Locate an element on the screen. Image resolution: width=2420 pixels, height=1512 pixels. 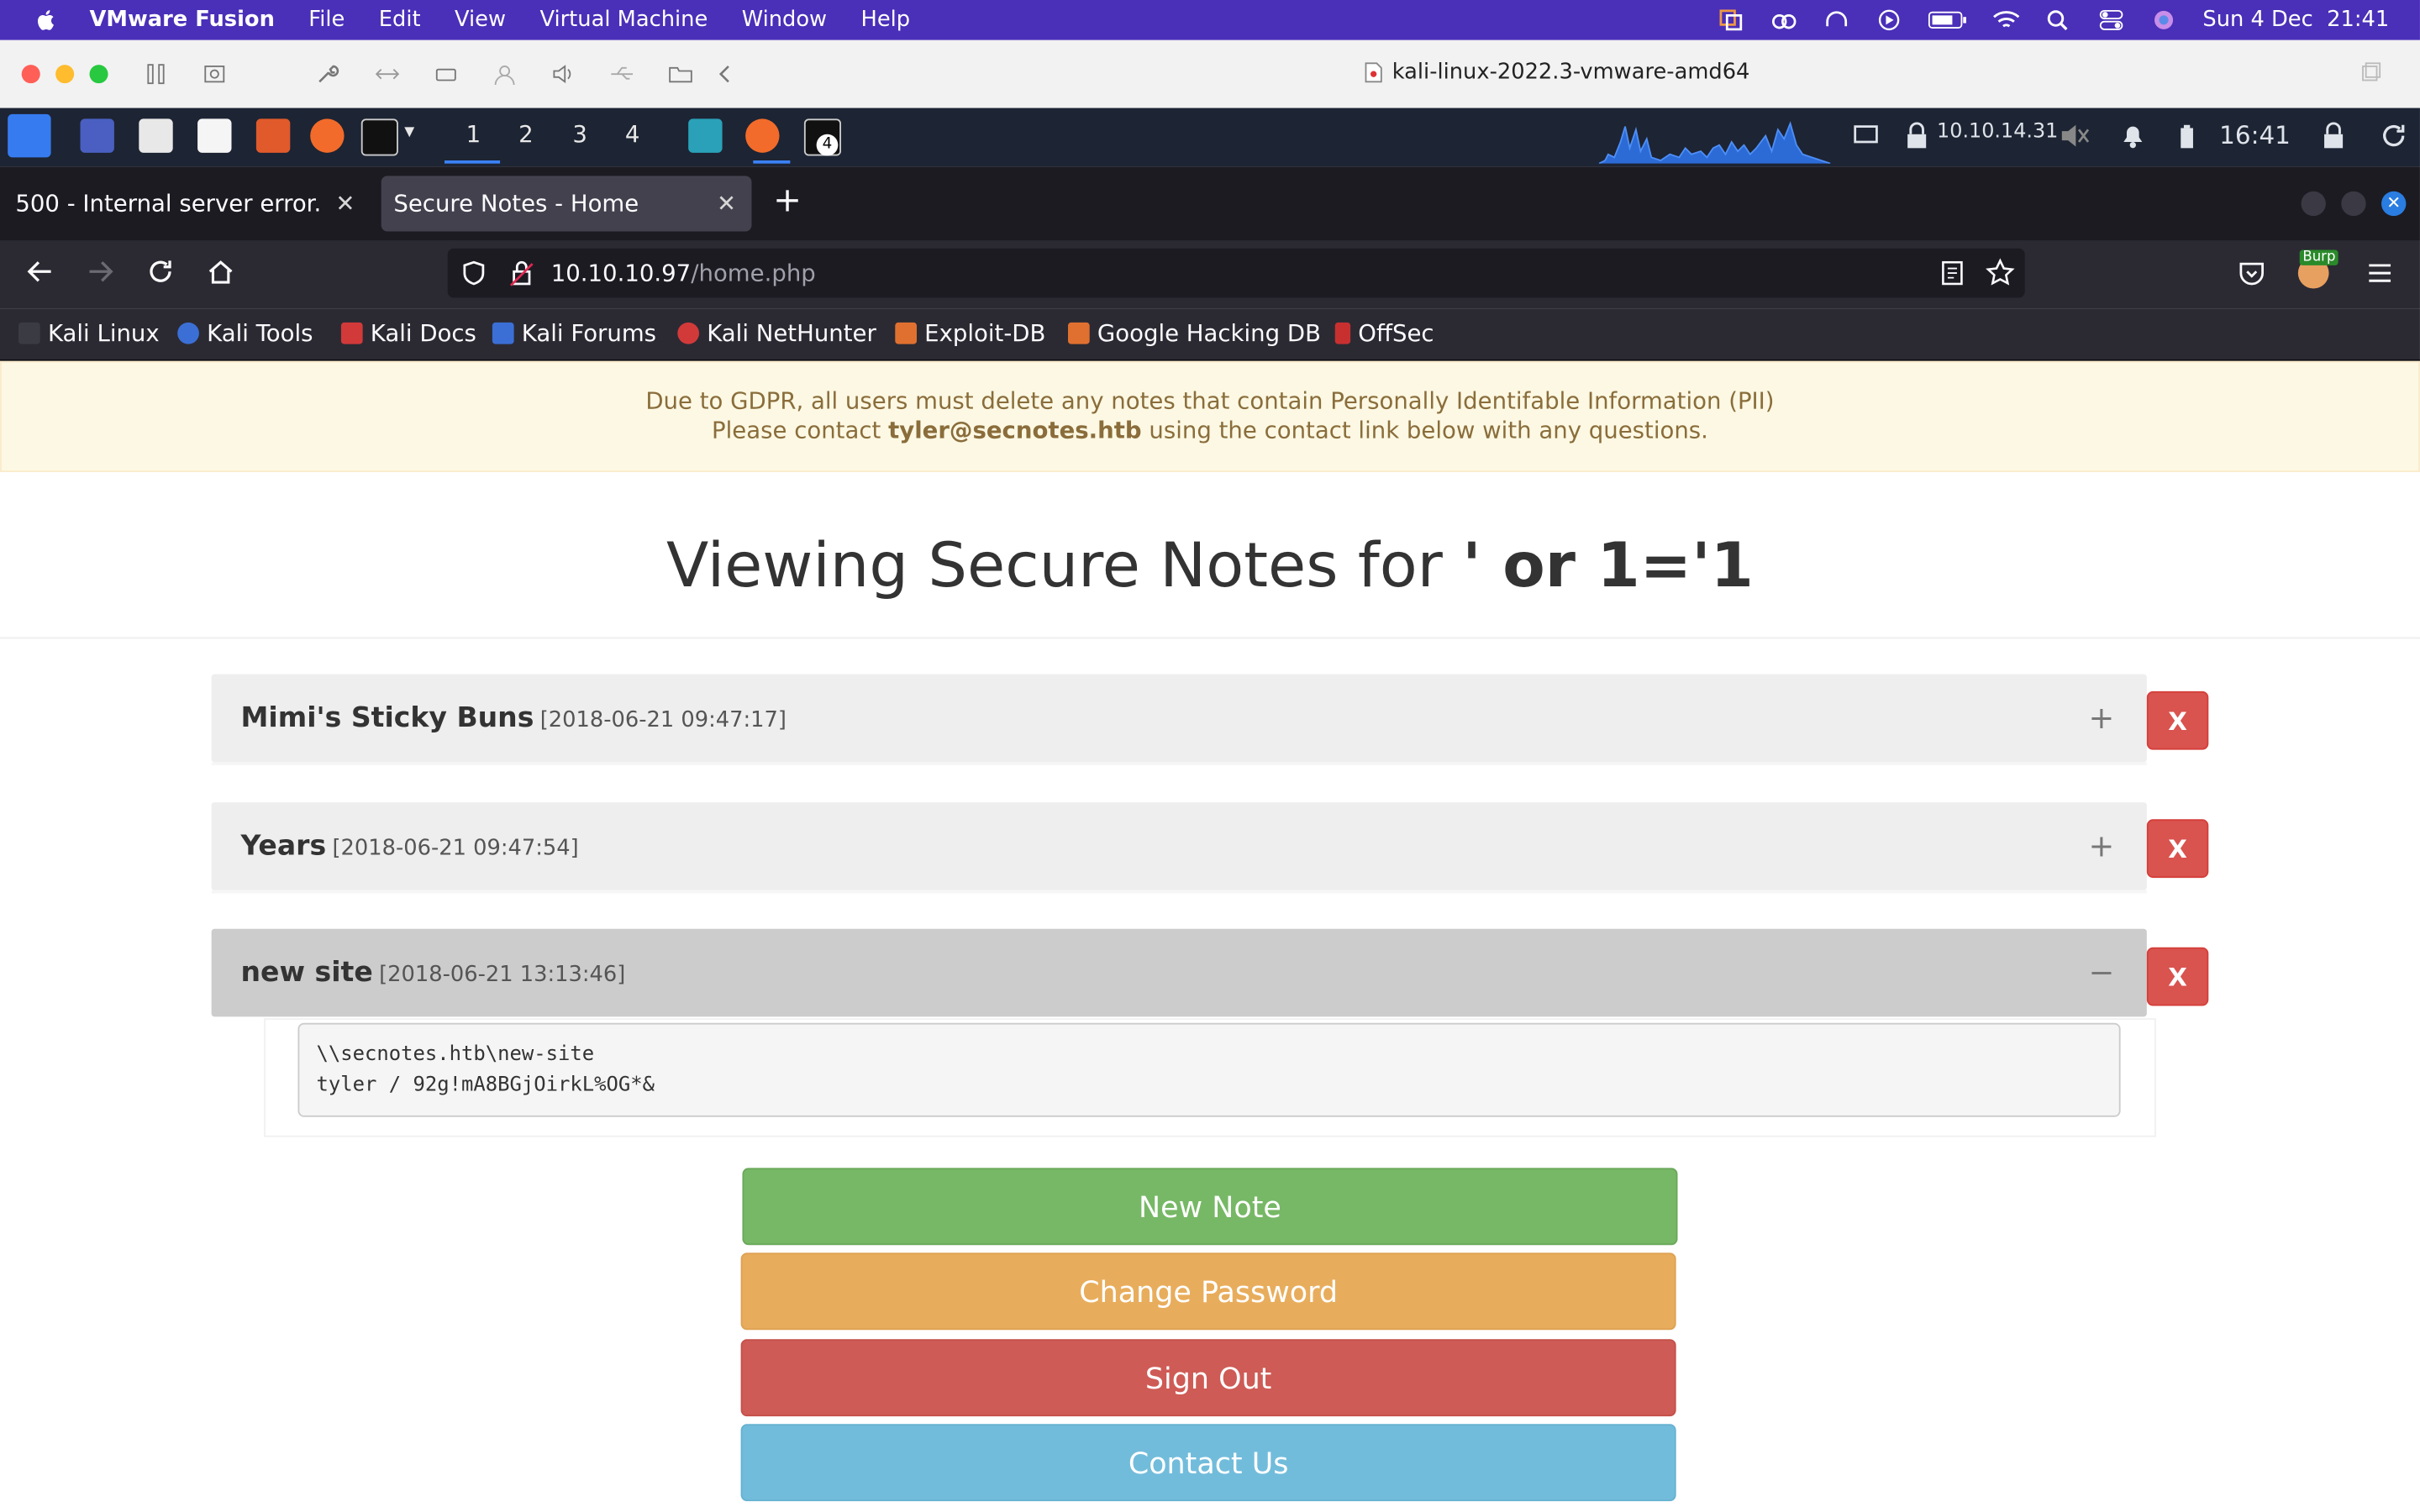
reload-icon is located at coordinates (161, 271).